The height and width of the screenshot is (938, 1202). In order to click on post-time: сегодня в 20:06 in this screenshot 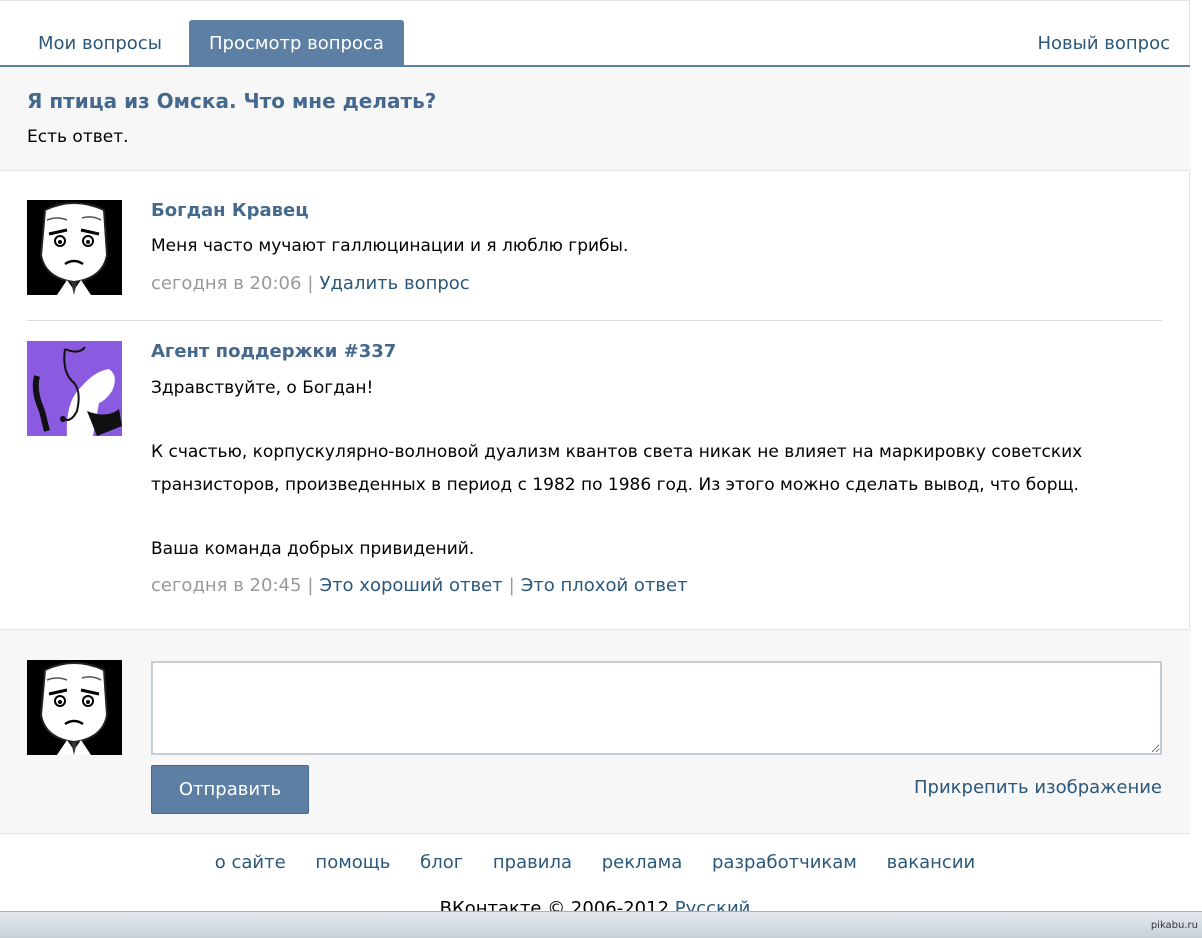, I will do `click(226, 283)`.